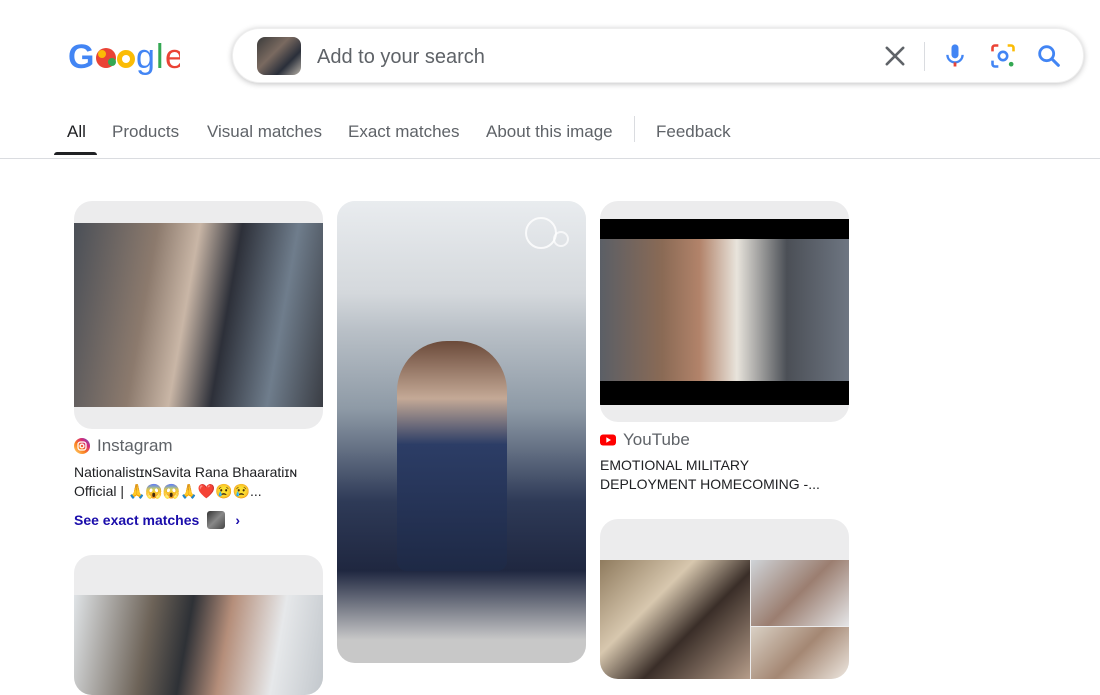  I want to click on tab-about-this-image: About this image, so click(549, 132).